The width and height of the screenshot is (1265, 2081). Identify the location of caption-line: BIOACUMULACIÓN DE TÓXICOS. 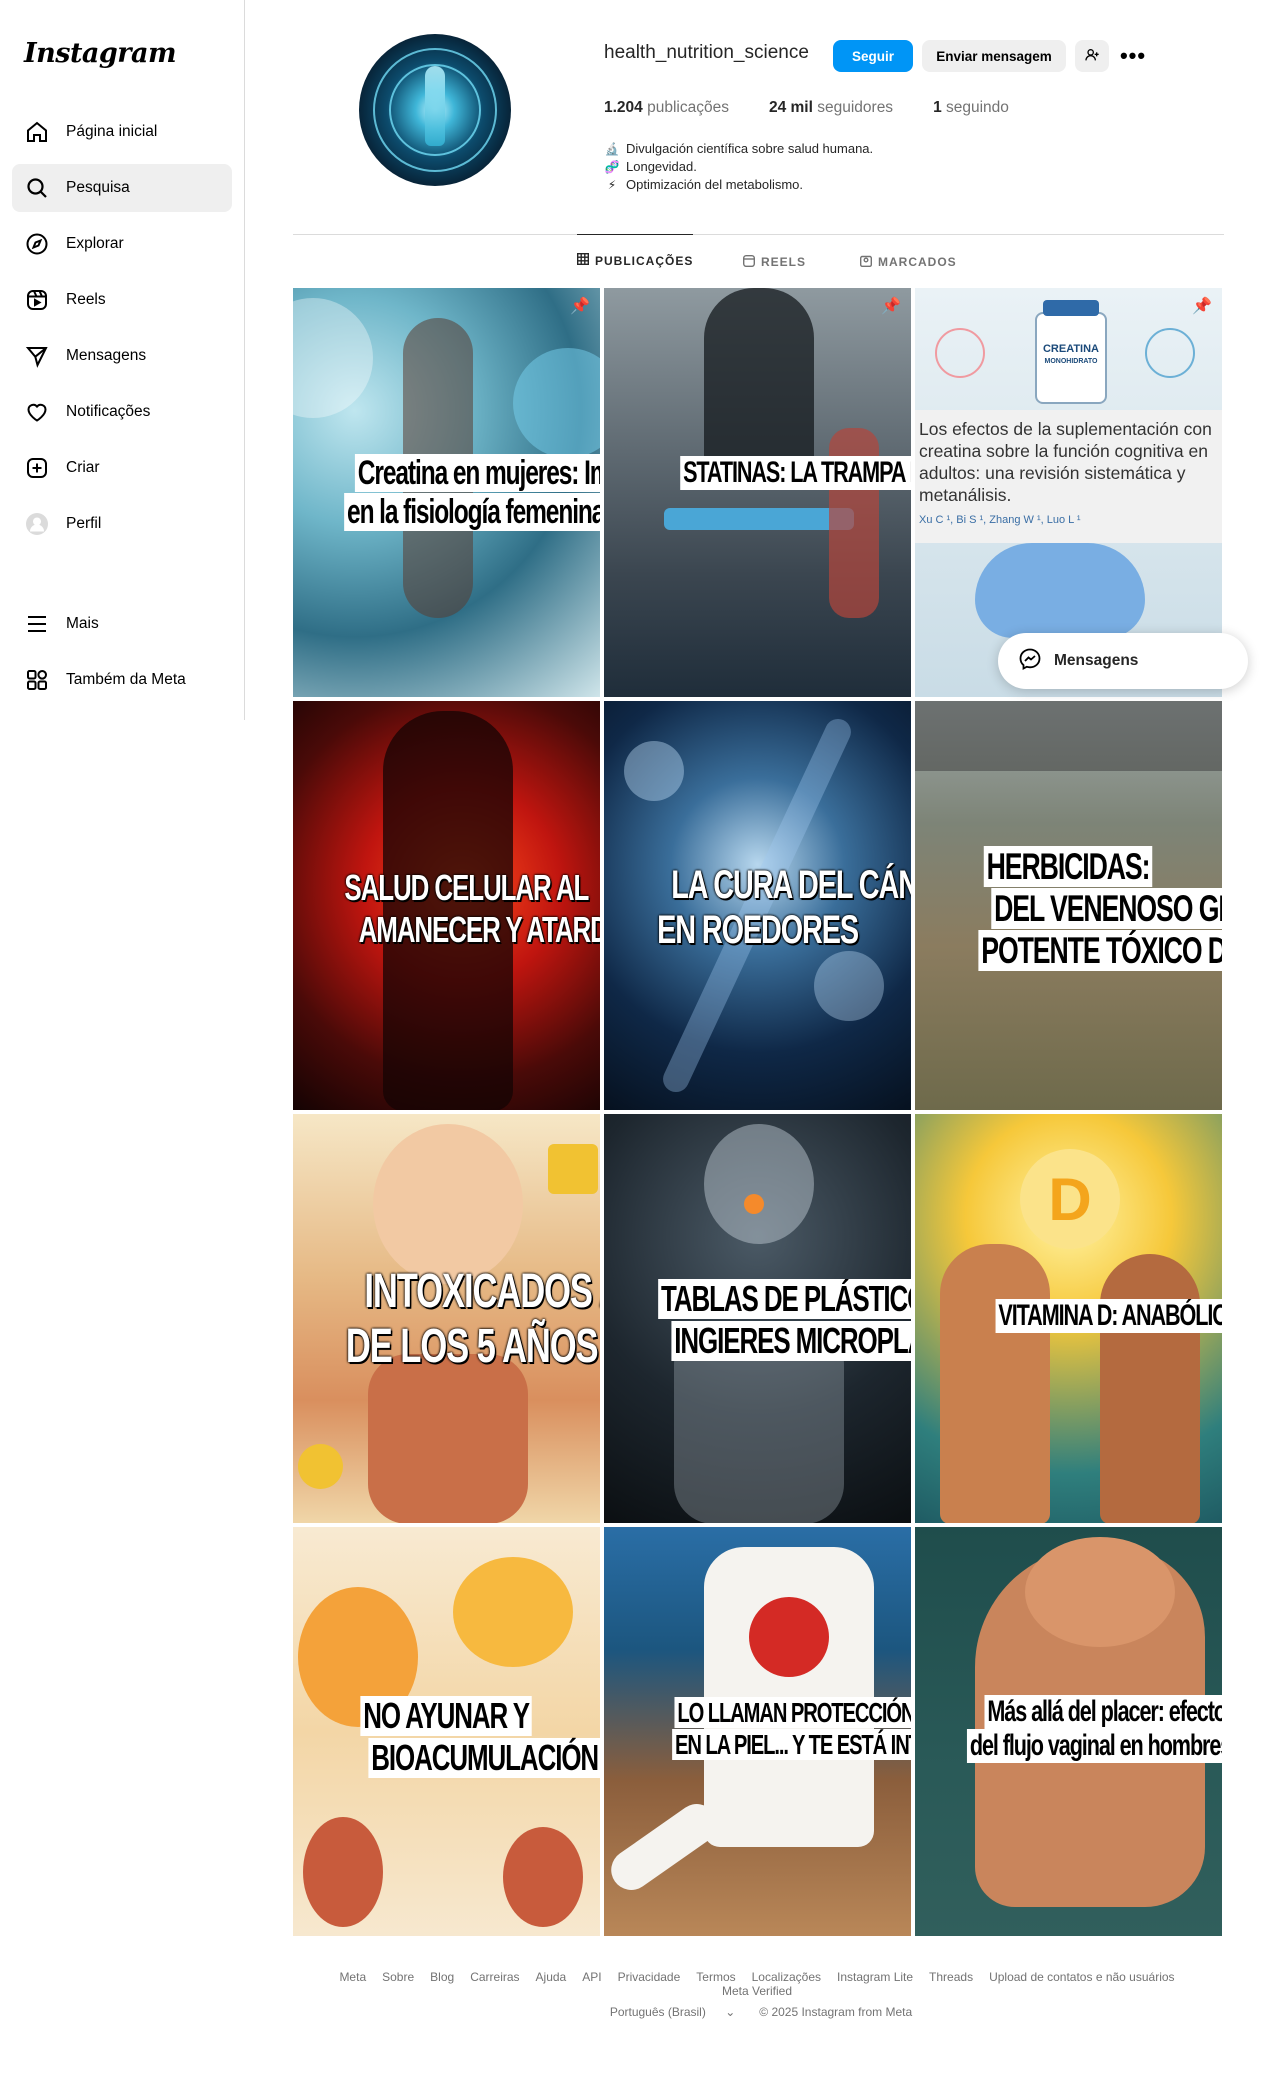
(484, 1758).